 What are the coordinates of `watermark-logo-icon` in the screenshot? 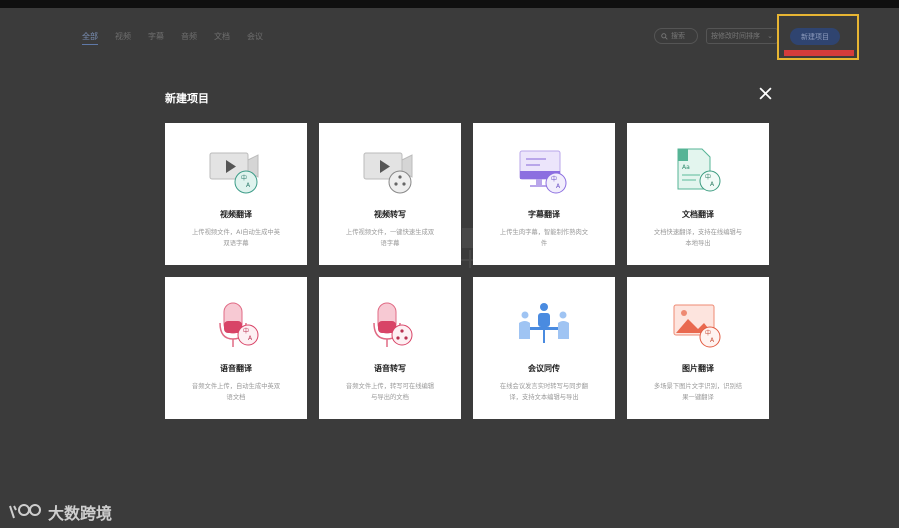 It's located at (25, 511).